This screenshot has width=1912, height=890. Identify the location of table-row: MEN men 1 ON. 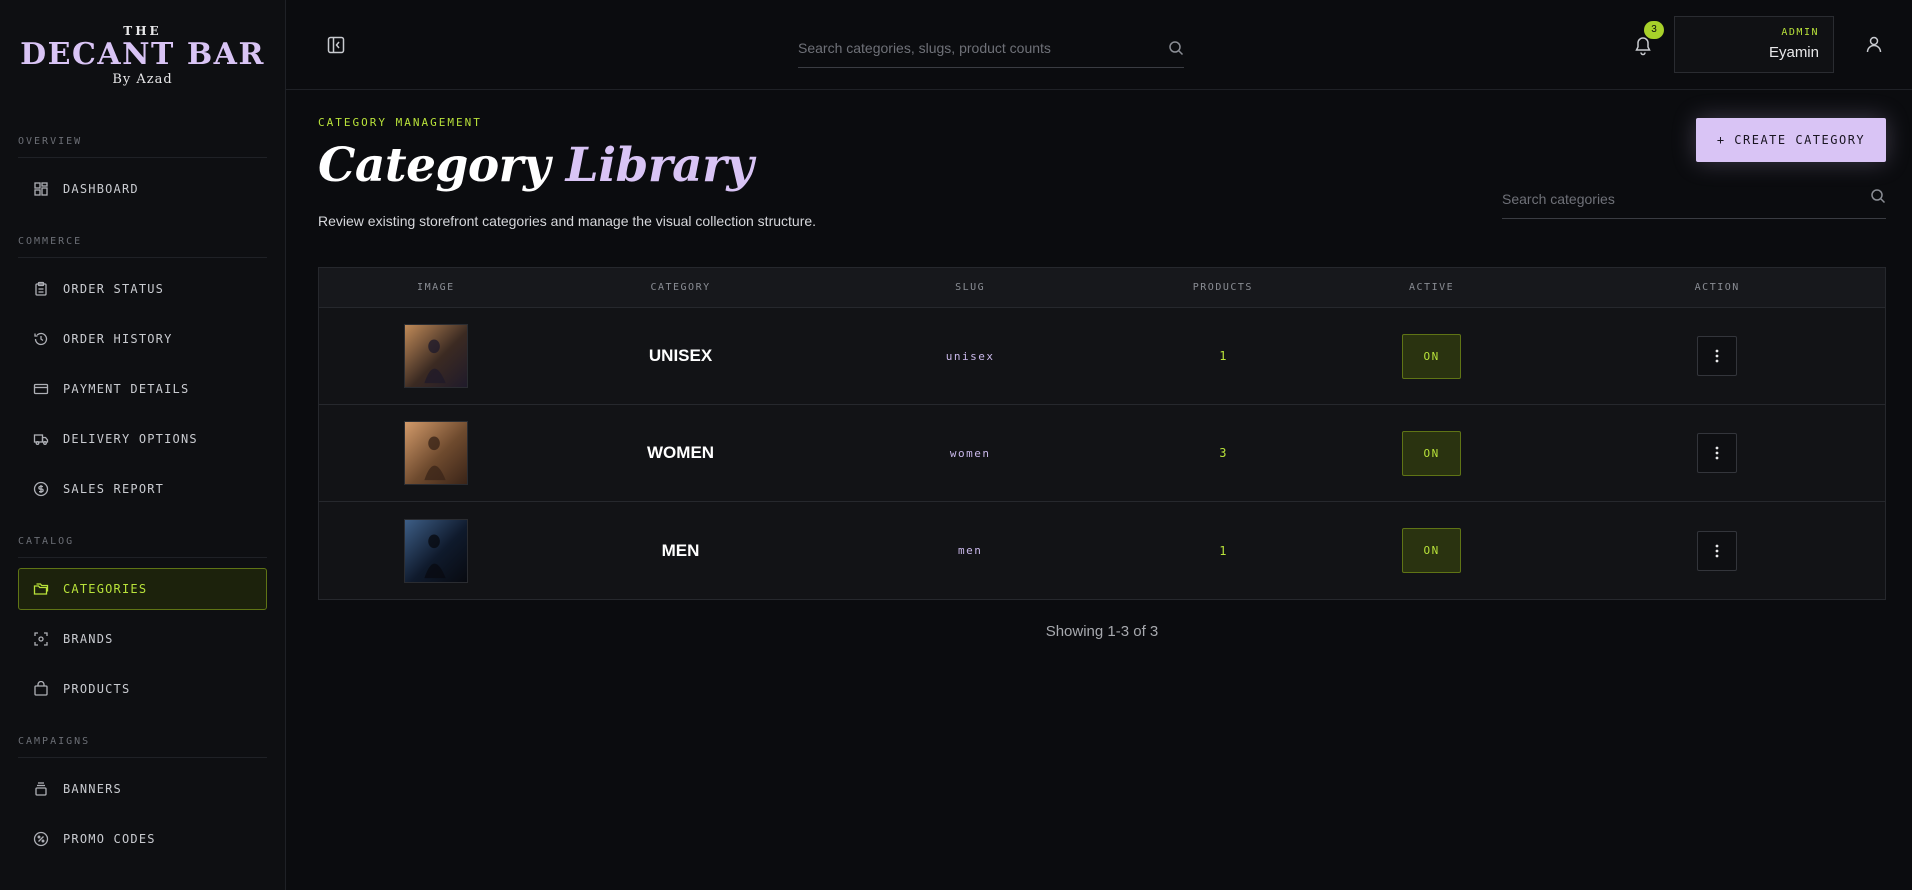
(1102, 550).